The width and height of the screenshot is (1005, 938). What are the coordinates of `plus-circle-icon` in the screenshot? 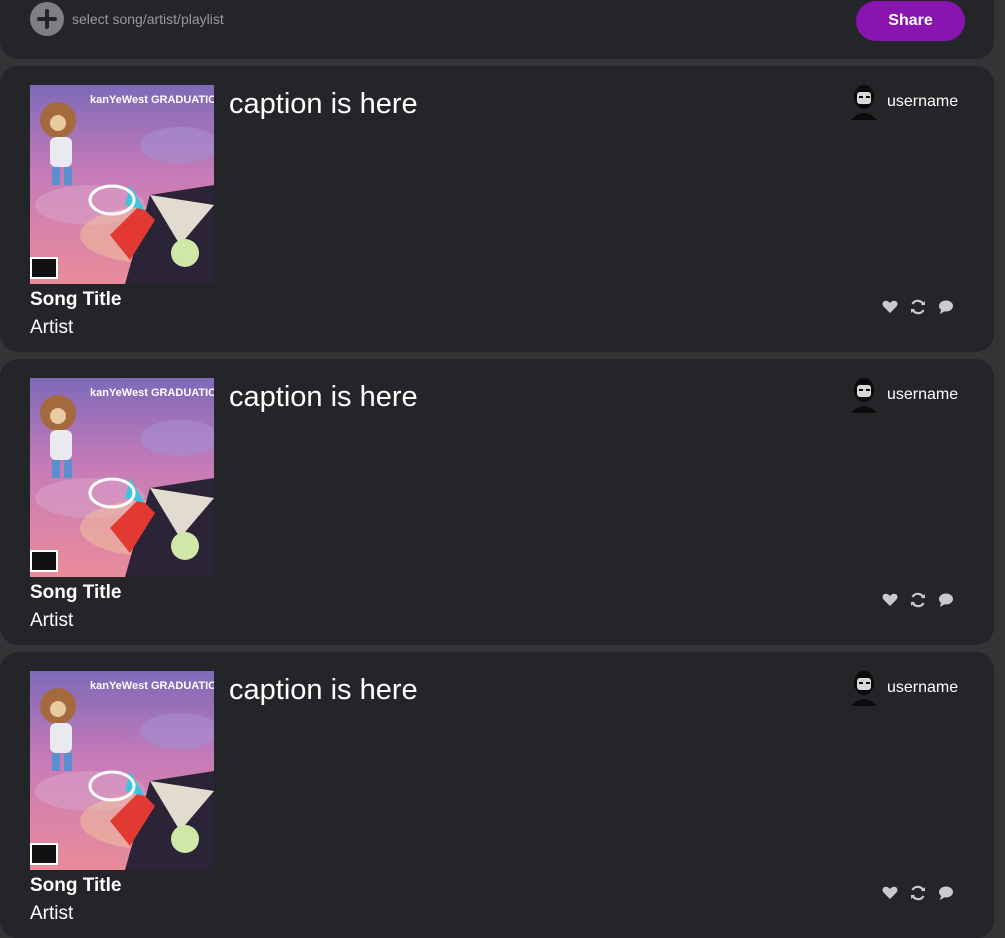 It's located at (47, 19).